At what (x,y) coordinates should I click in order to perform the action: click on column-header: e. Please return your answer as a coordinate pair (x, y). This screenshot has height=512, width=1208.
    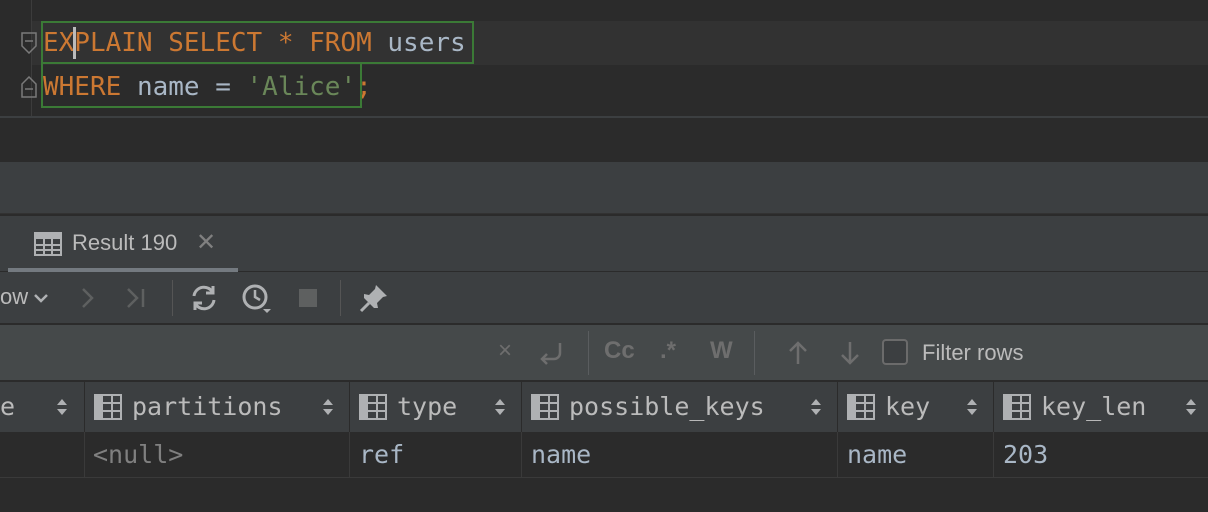
    Looking at the image, I should click on (42, 407).